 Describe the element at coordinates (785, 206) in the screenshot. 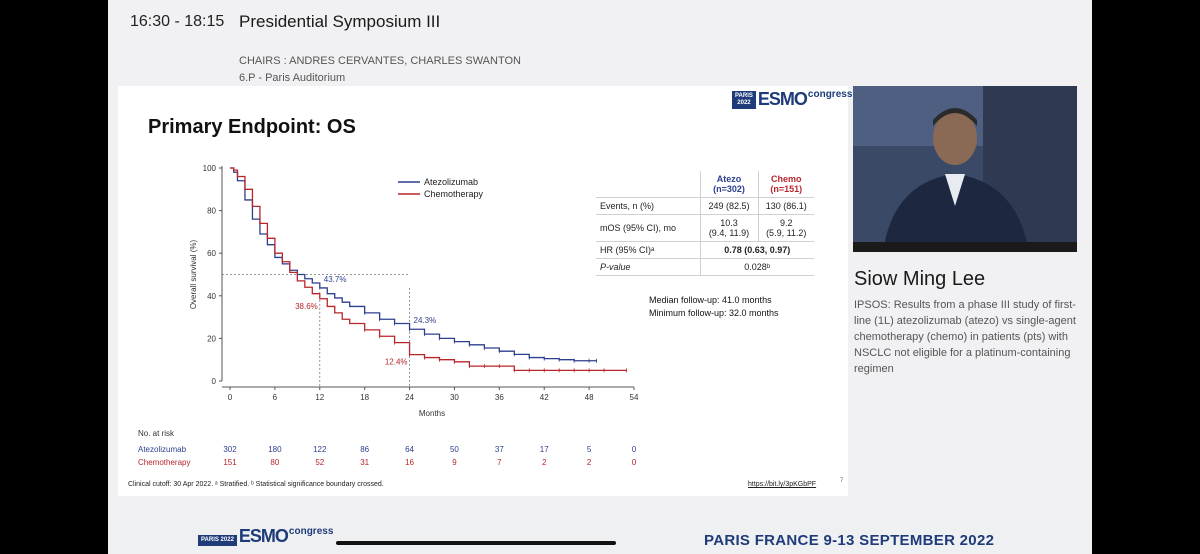

I see `cell-chemo: 130 (86.1)` at that location.